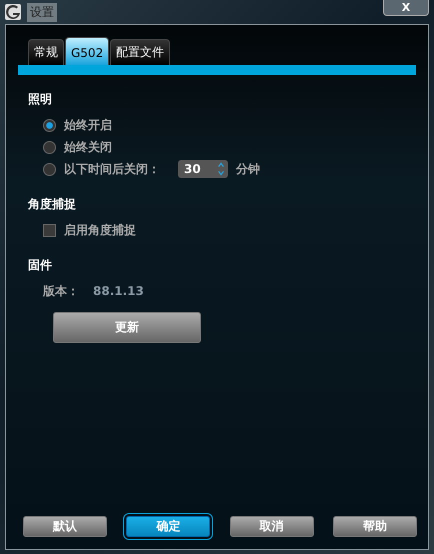 The width and height of the screenshot is (434, 554). What do you see at coordinates (248, 169) in the screenshot?
I see `unit-label: 分钟` at bounding box center [248, 169].